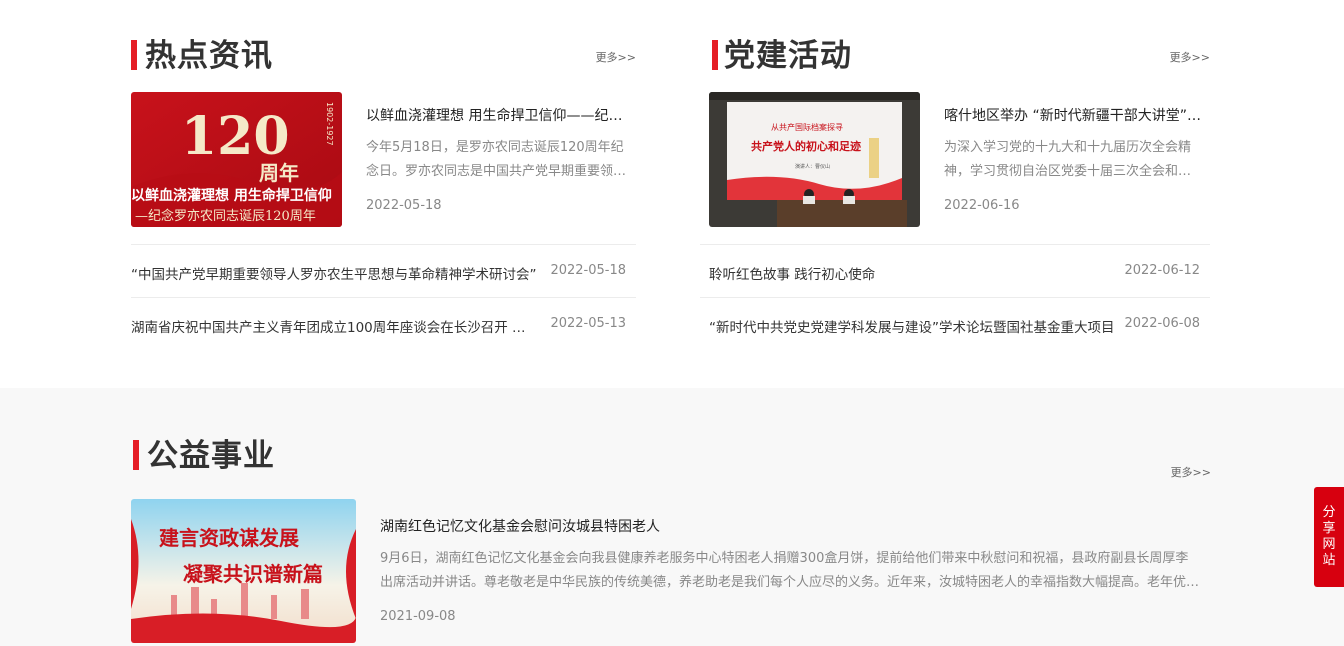  What do you see at coordinates (1329, 512) in the screenshot?
I see `share-char: 分` at bounding box center [1329, 512].